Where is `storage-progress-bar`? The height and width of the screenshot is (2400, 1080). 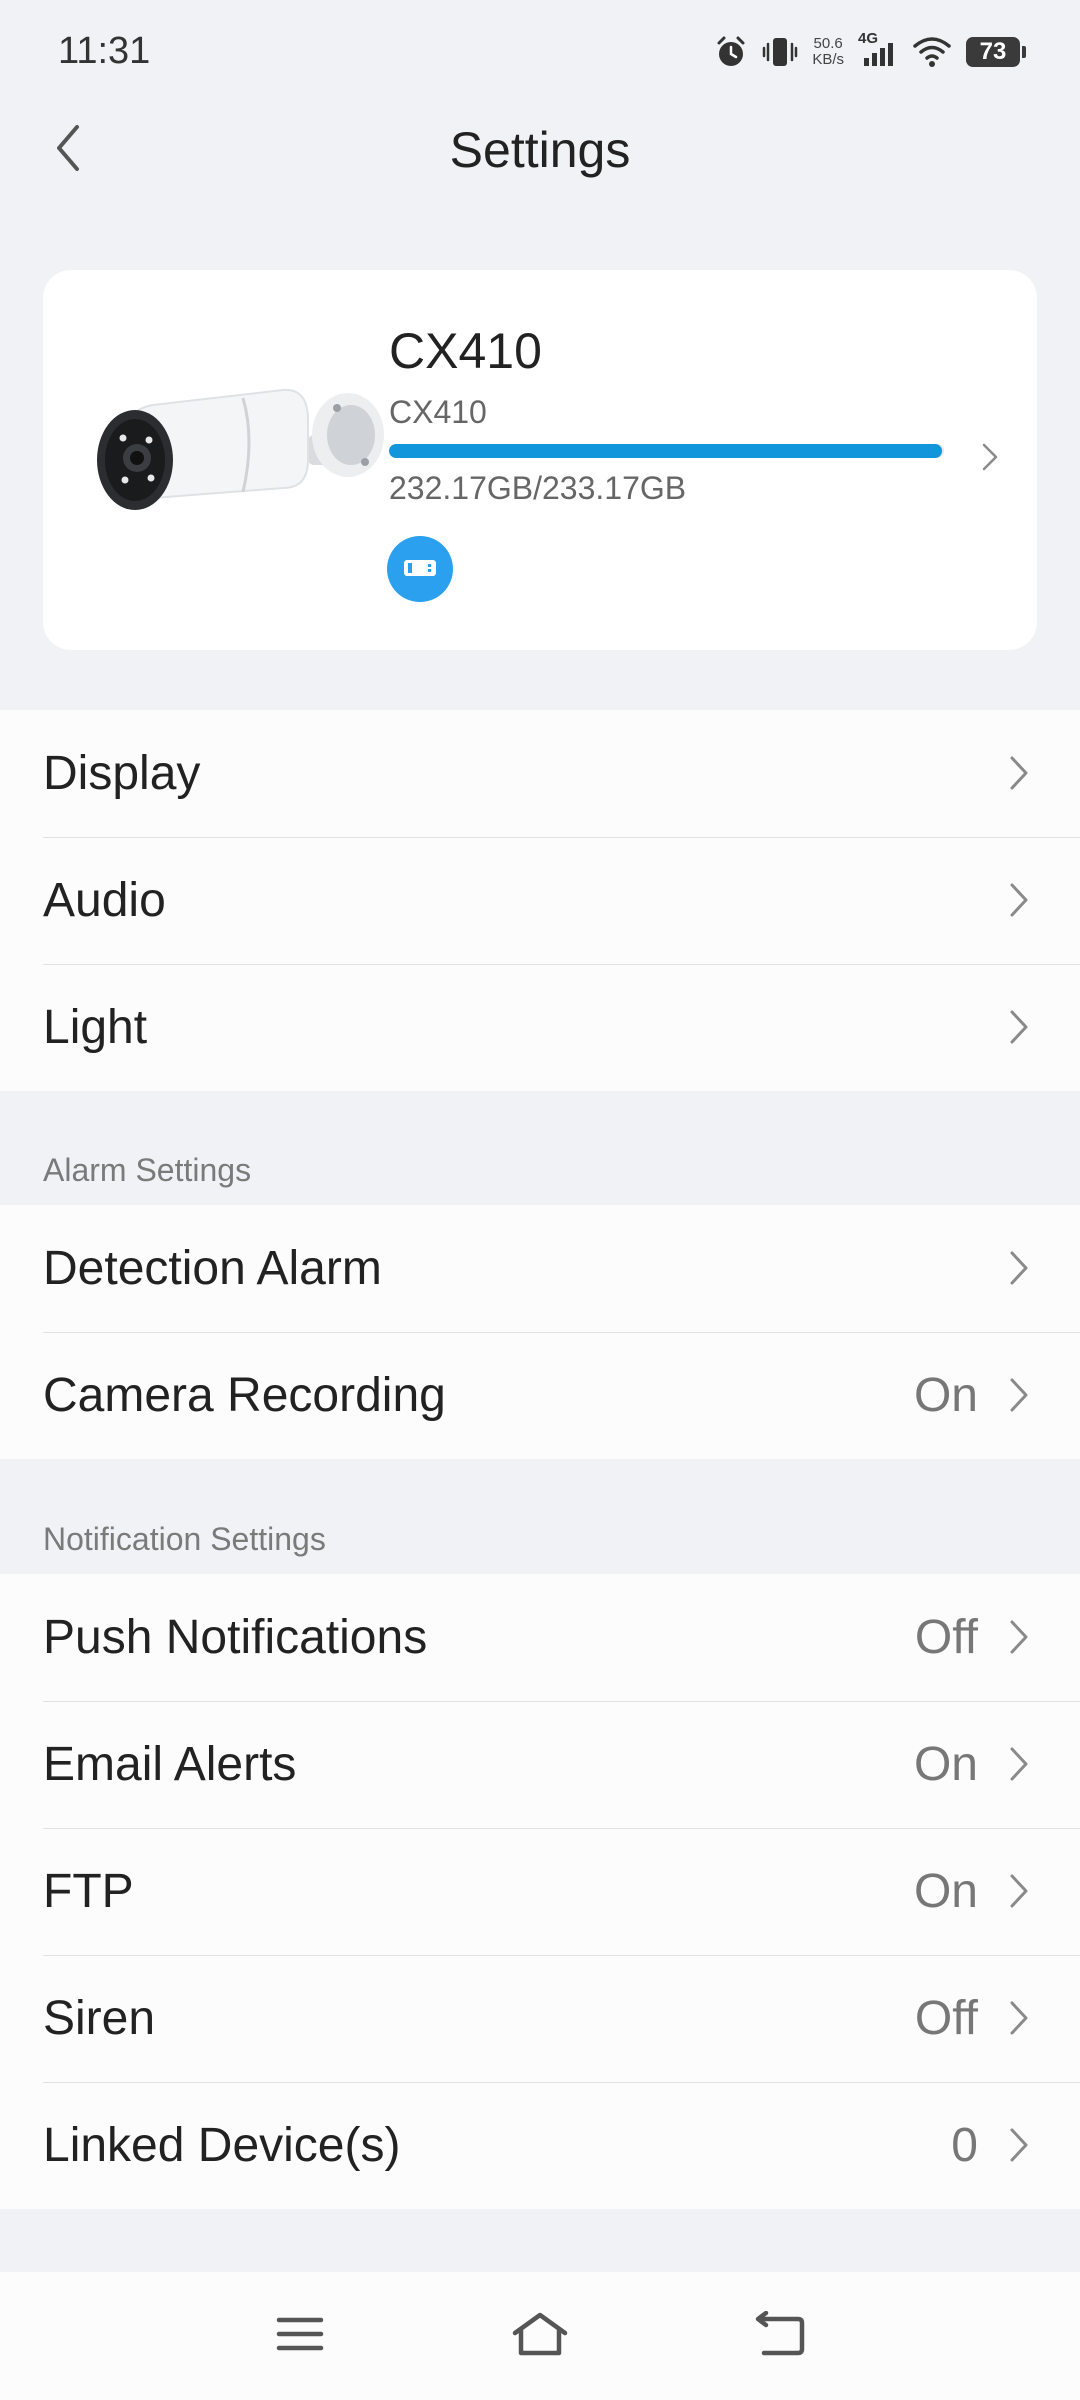 storage-progress-bar is located at coordinates (666, 451).